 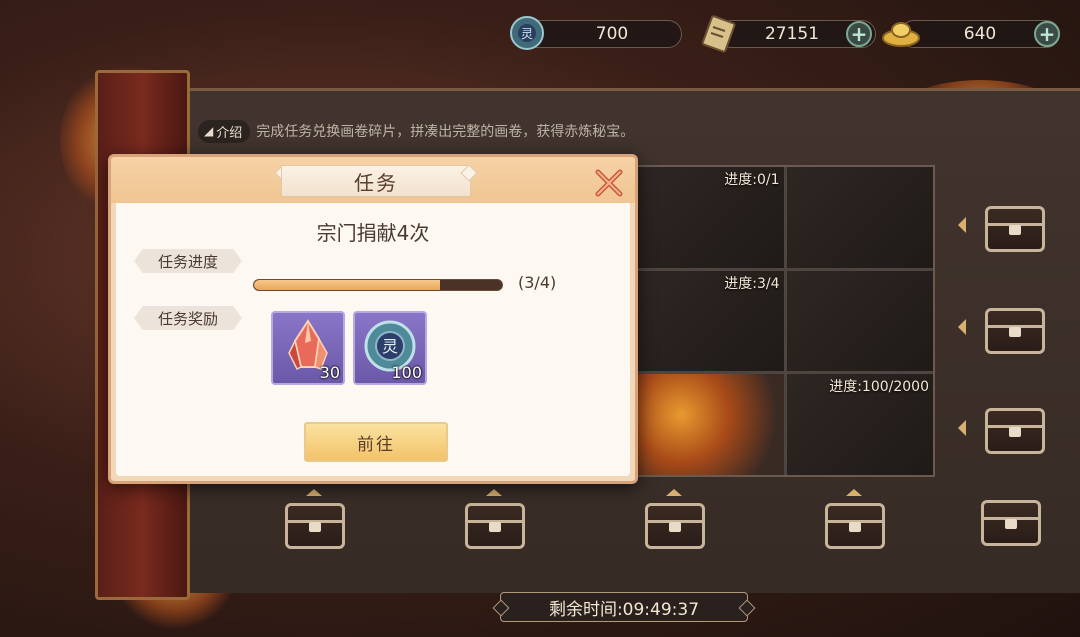 What do you see at coordinates (376, 442) in the screenshot?
I see `go-button: 前往` at bounding box center [376, 442].